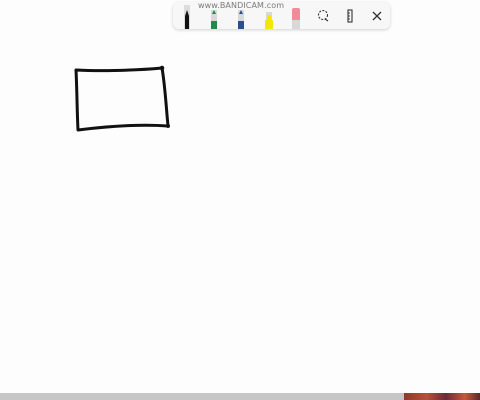  I want to click on black-pen-button, so click(187, 15).